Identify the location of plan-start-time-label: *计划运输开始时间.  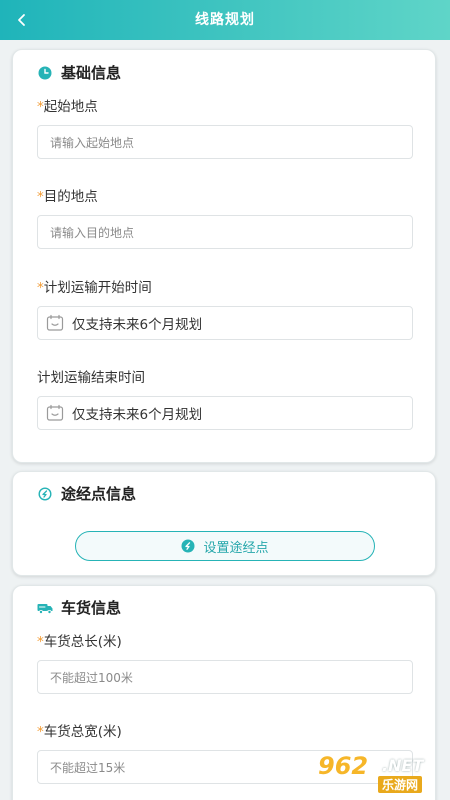
(94, 286).